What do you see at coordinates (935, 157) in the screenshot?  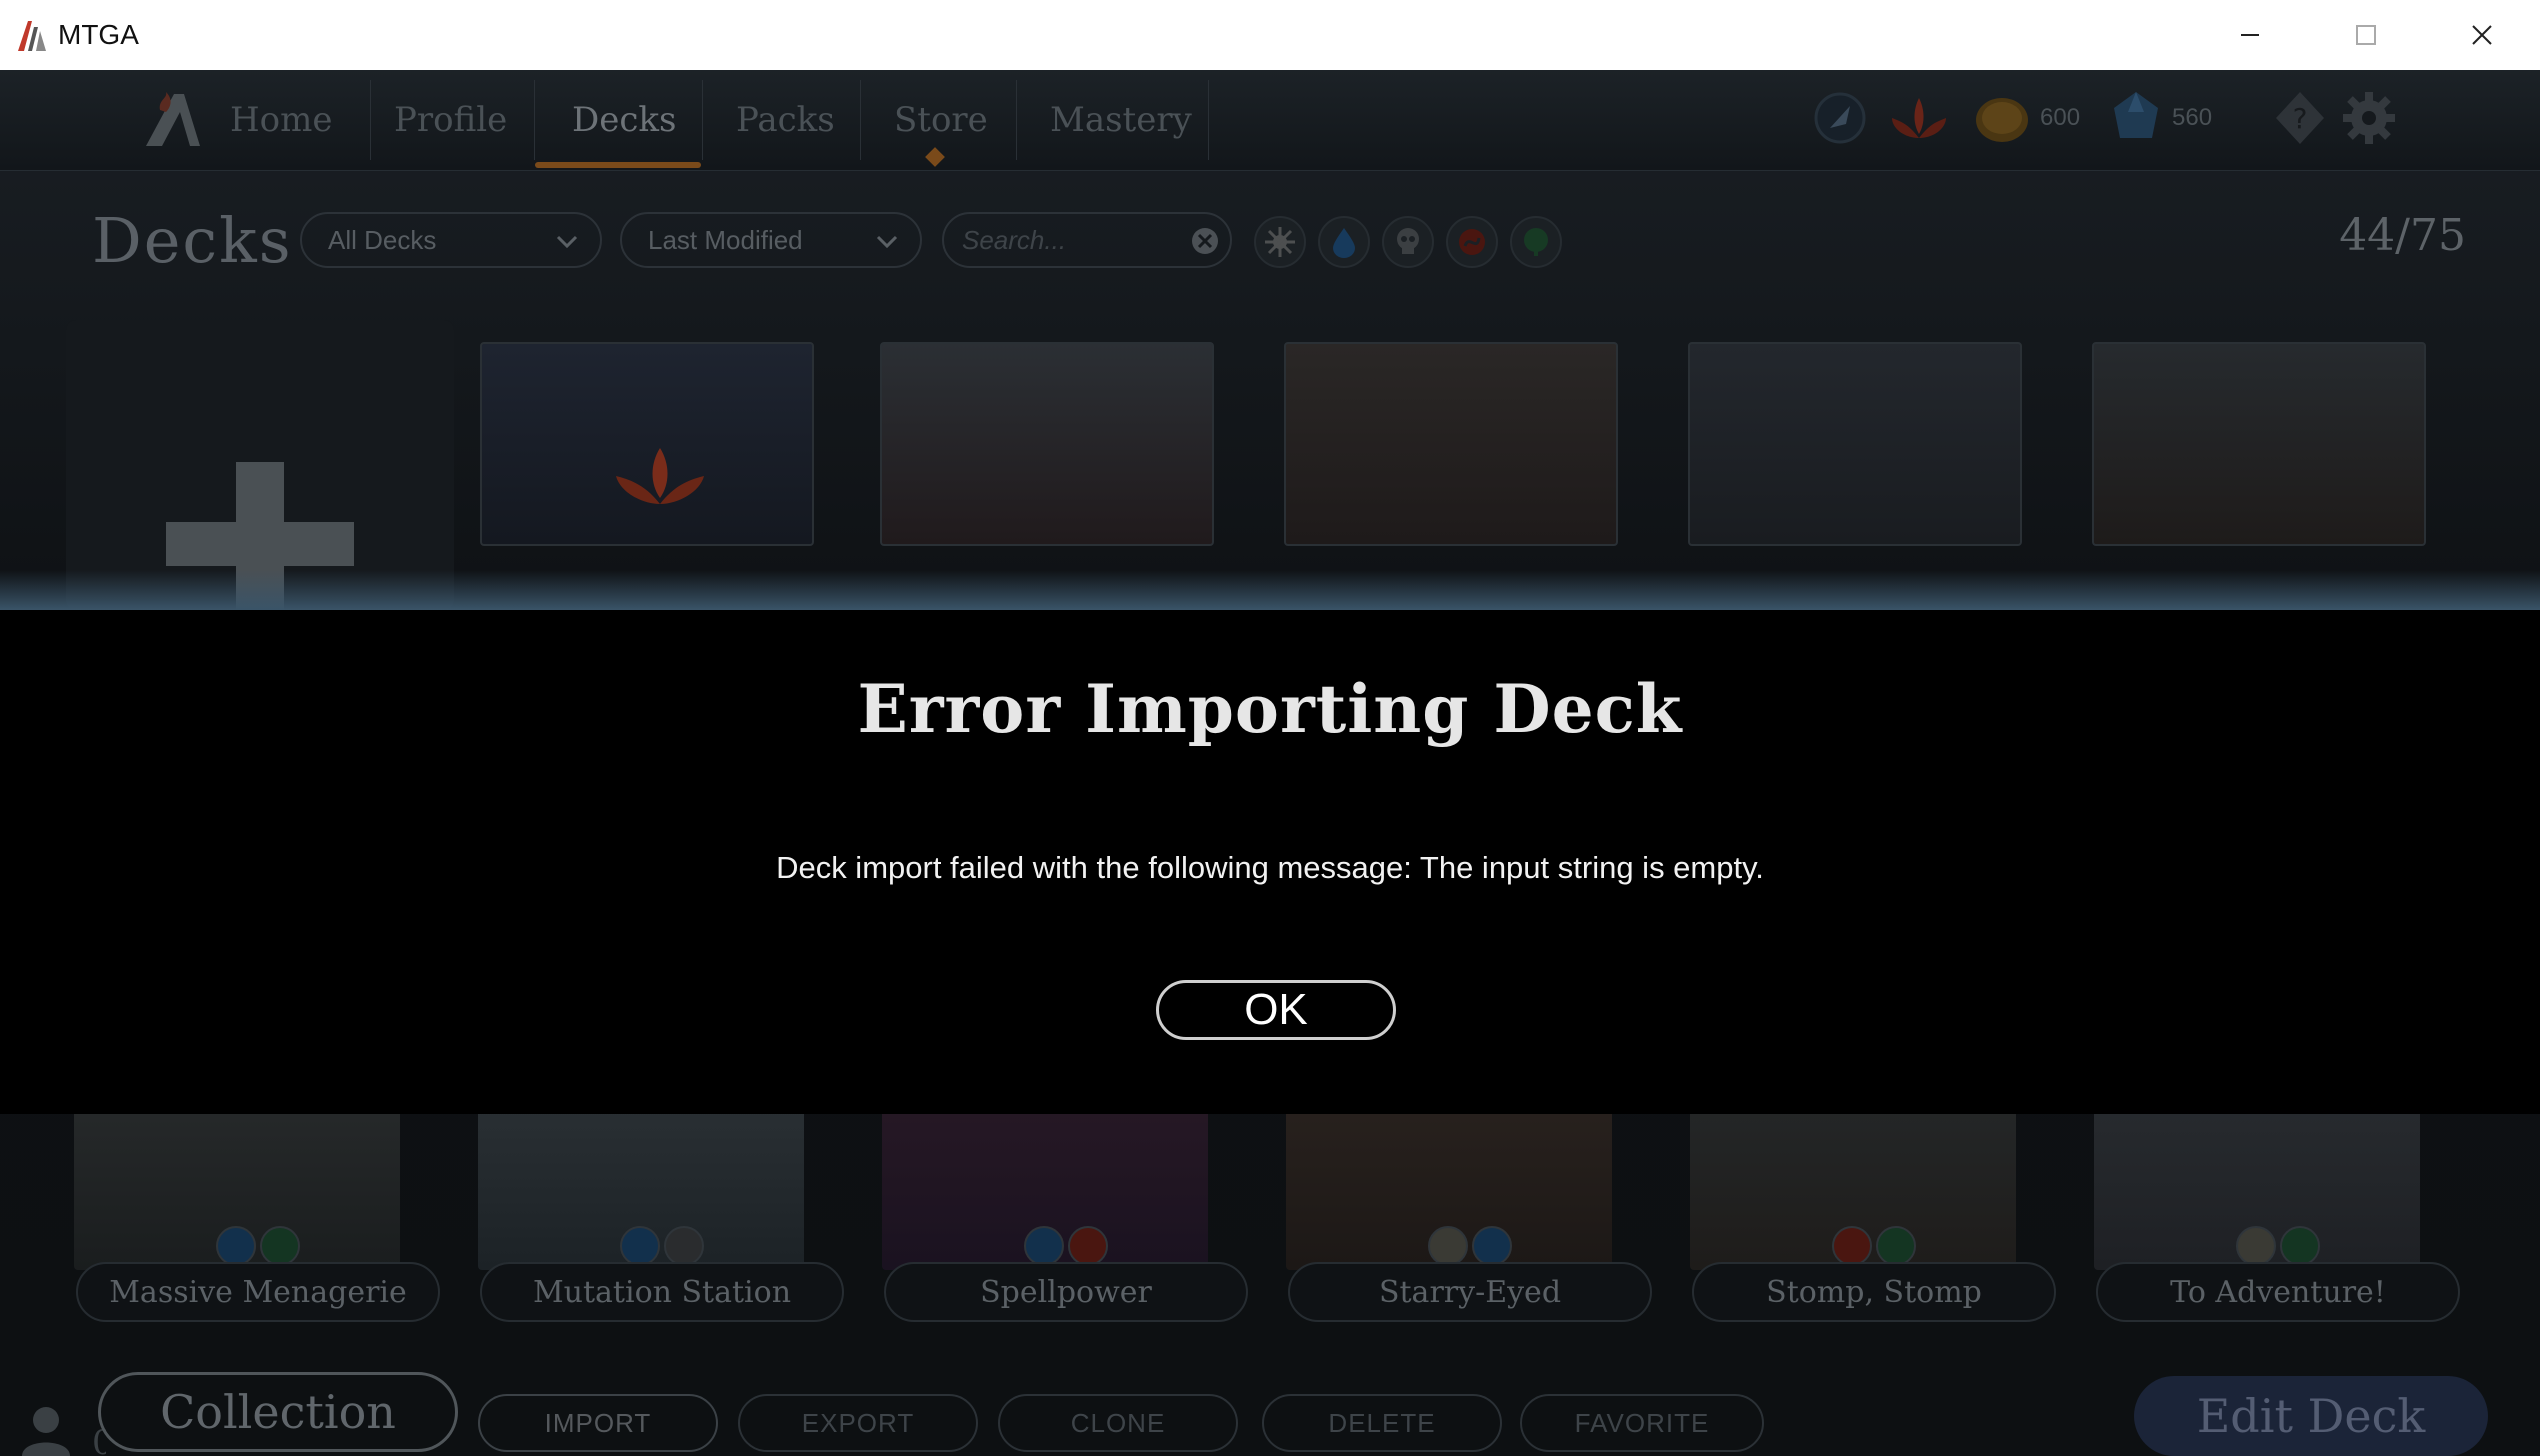 I see `store-notification-dot` at bounding box center [935, 157].